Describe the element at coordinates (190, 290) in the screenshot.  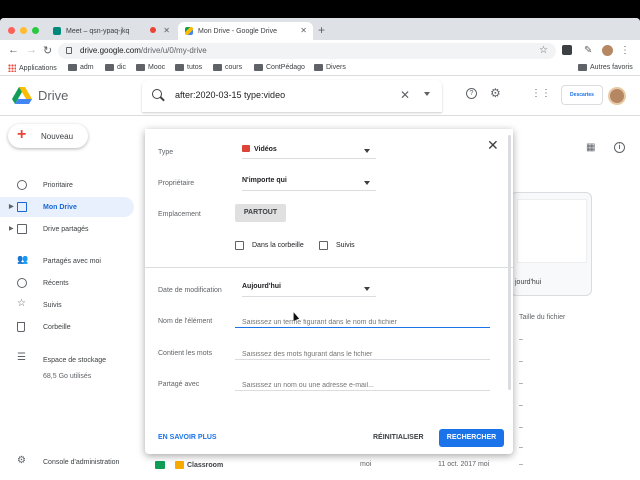
I see `date-modified-label: Date de modification` at that location.